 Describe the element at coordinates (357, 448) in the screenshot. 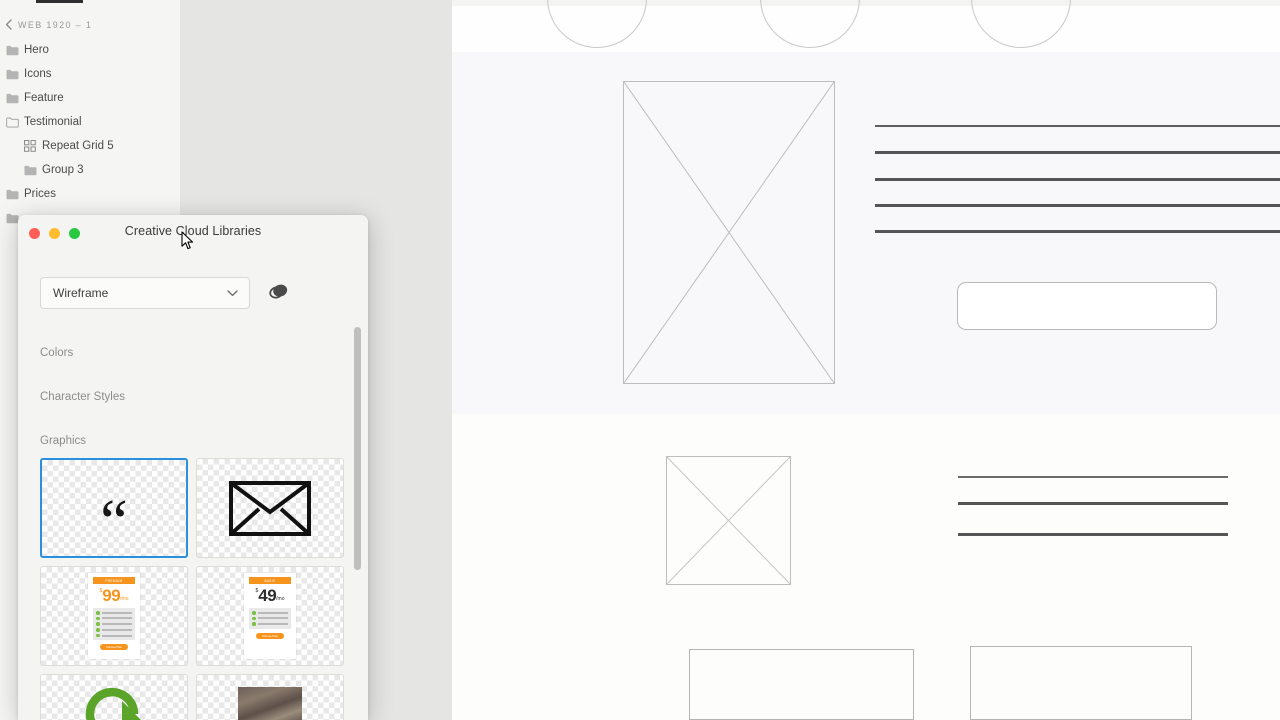

I see `panel-scrollbar-thumb` at that location.